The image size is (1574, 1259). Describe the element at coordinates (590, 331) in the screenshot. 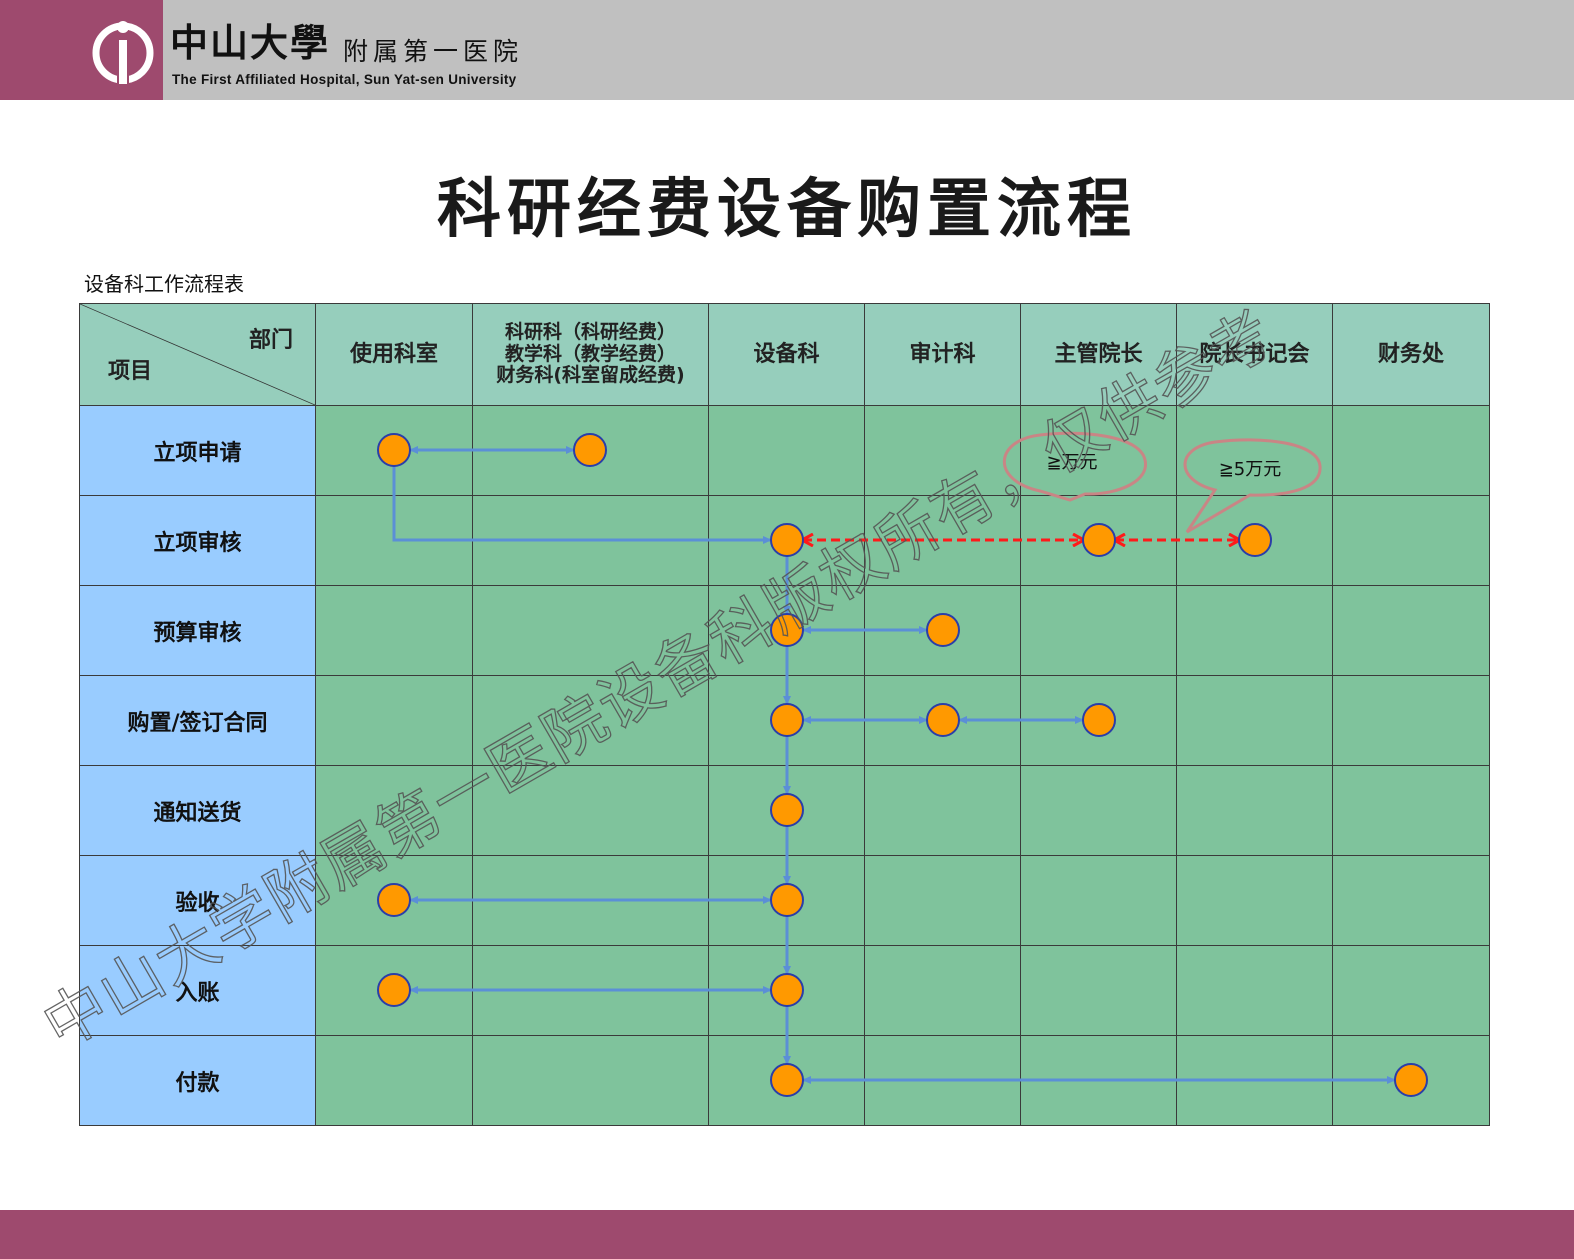

I see `column-header-line: 科研科（科研经费）` at that location.